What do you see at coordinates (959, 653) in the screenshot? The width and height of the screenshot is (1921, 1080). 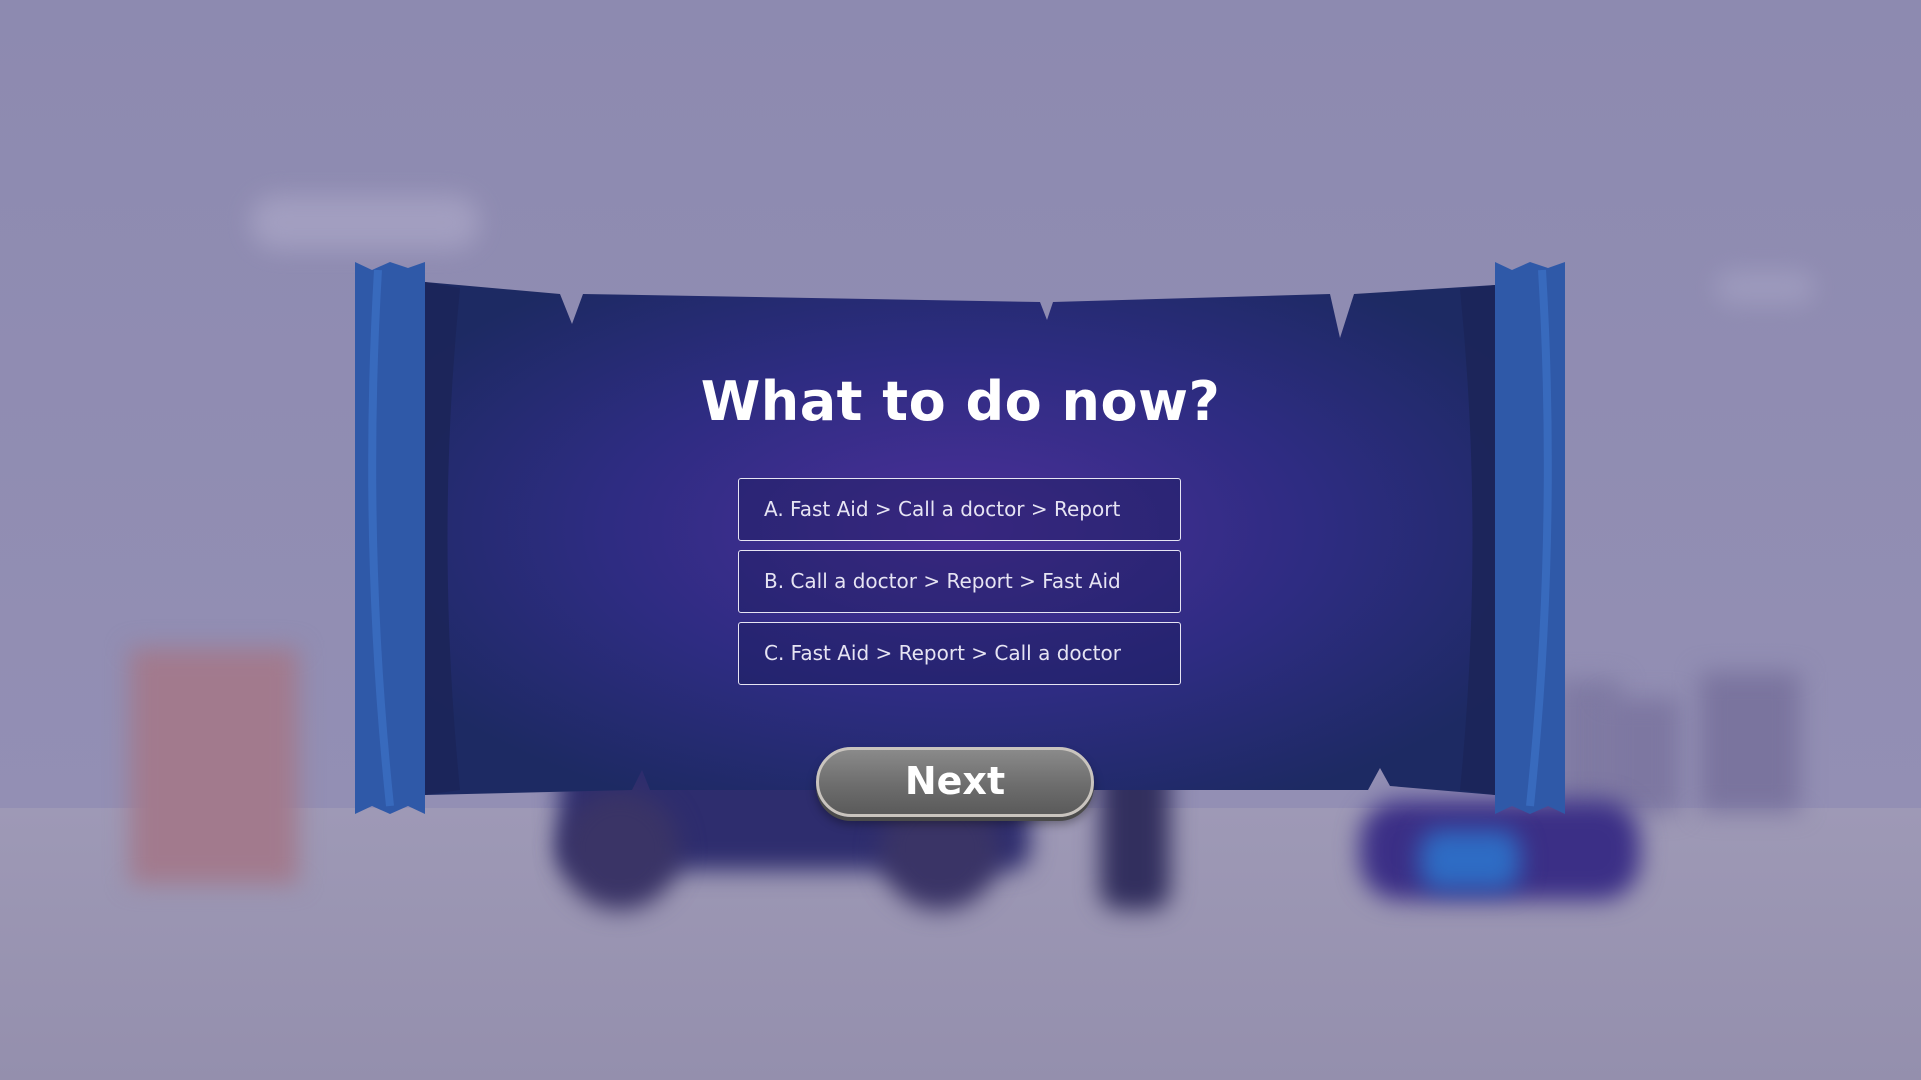 I see `option-c-button: C. Fast Aid > Report > Call a doctor` at bounding box center [959, 653].